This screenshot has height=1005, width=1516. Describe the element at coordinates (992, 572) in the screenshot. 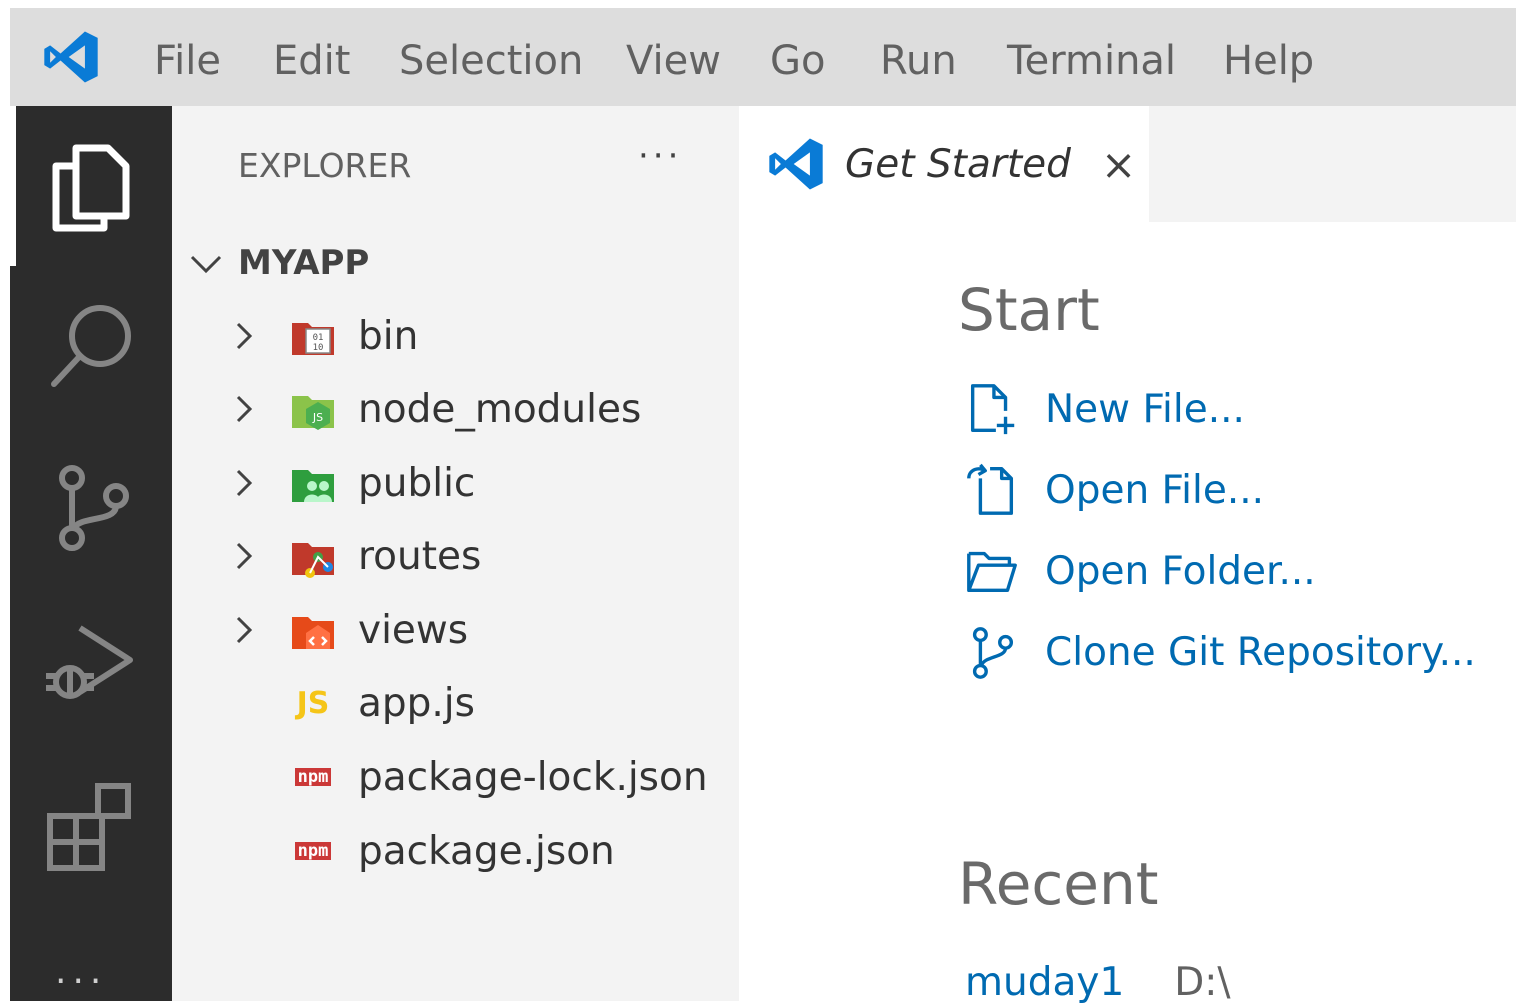

I see `open-folder-icon` at that location.